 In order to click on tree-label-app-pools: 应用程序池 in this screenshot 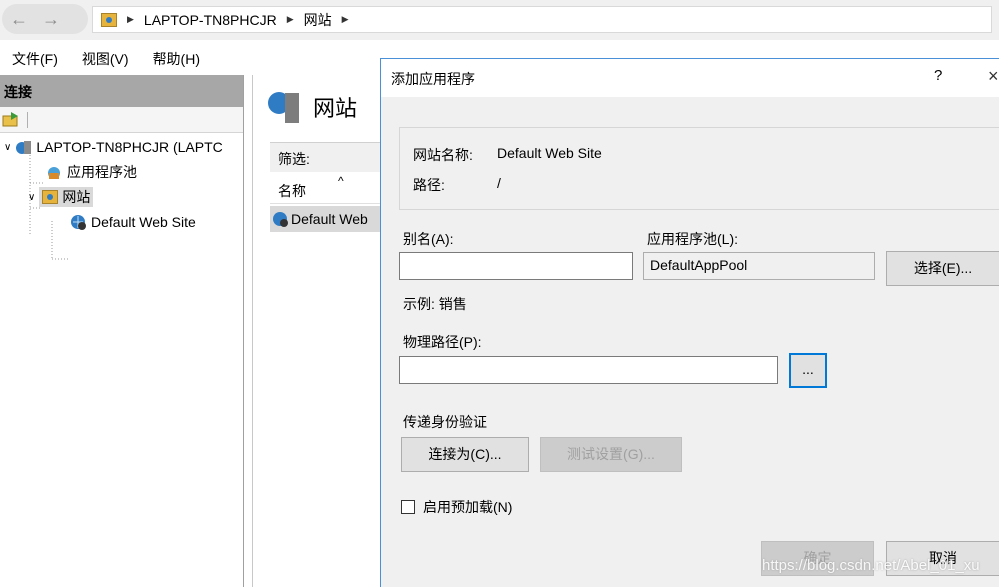, I will do `click(102, 172)`.